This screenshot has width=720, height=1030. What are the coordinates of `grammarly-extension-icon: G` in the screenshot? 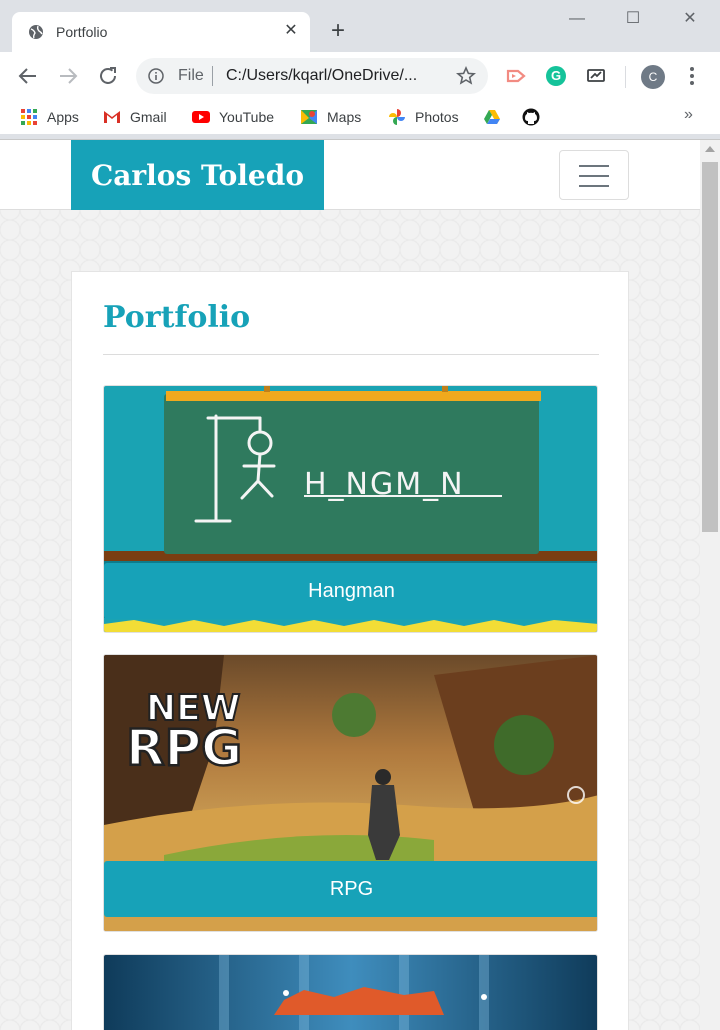 It's located at (556, 76).